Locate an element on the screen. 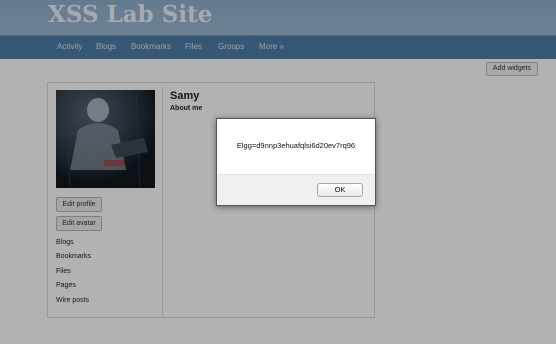 The height and width of the screenshot is (344, 556). ok-button: OK is located at coordinates (340, 190).